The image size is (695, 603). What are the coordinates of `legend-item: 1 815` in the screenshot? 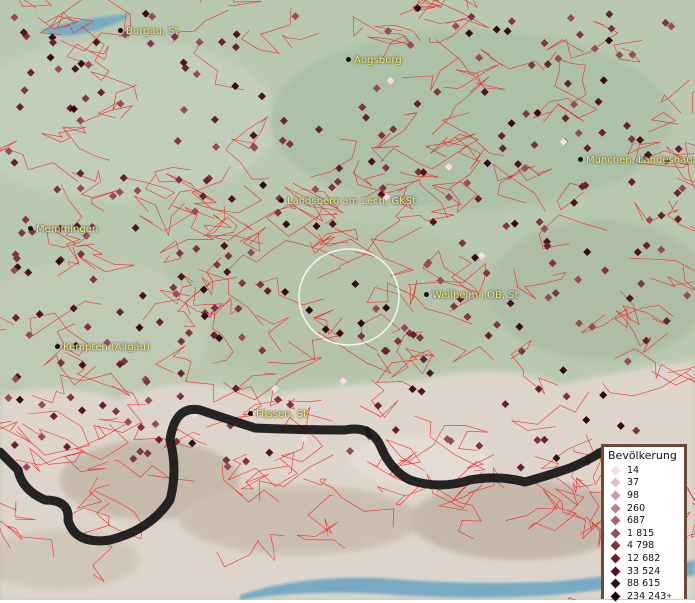 It's located at (644, 533).